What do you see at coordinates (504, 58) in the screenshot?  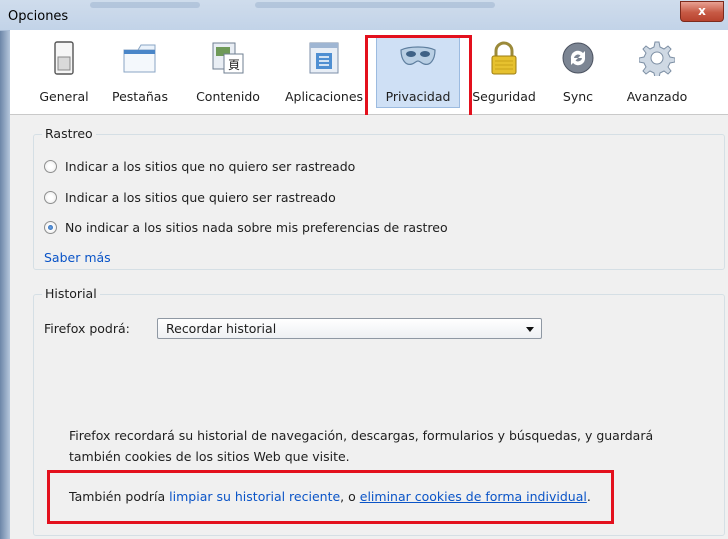 I see `padlock-icon` at bounding box center [504, 58].